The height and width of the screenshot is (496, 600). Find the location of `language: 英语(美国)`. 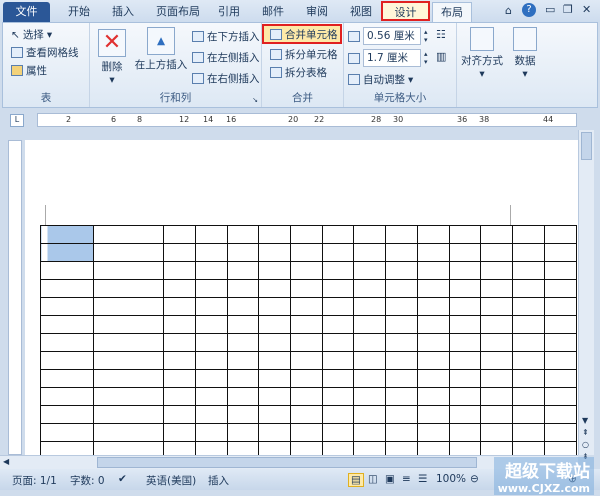

language: 英语(美国) is located at coordinates (171, 480).